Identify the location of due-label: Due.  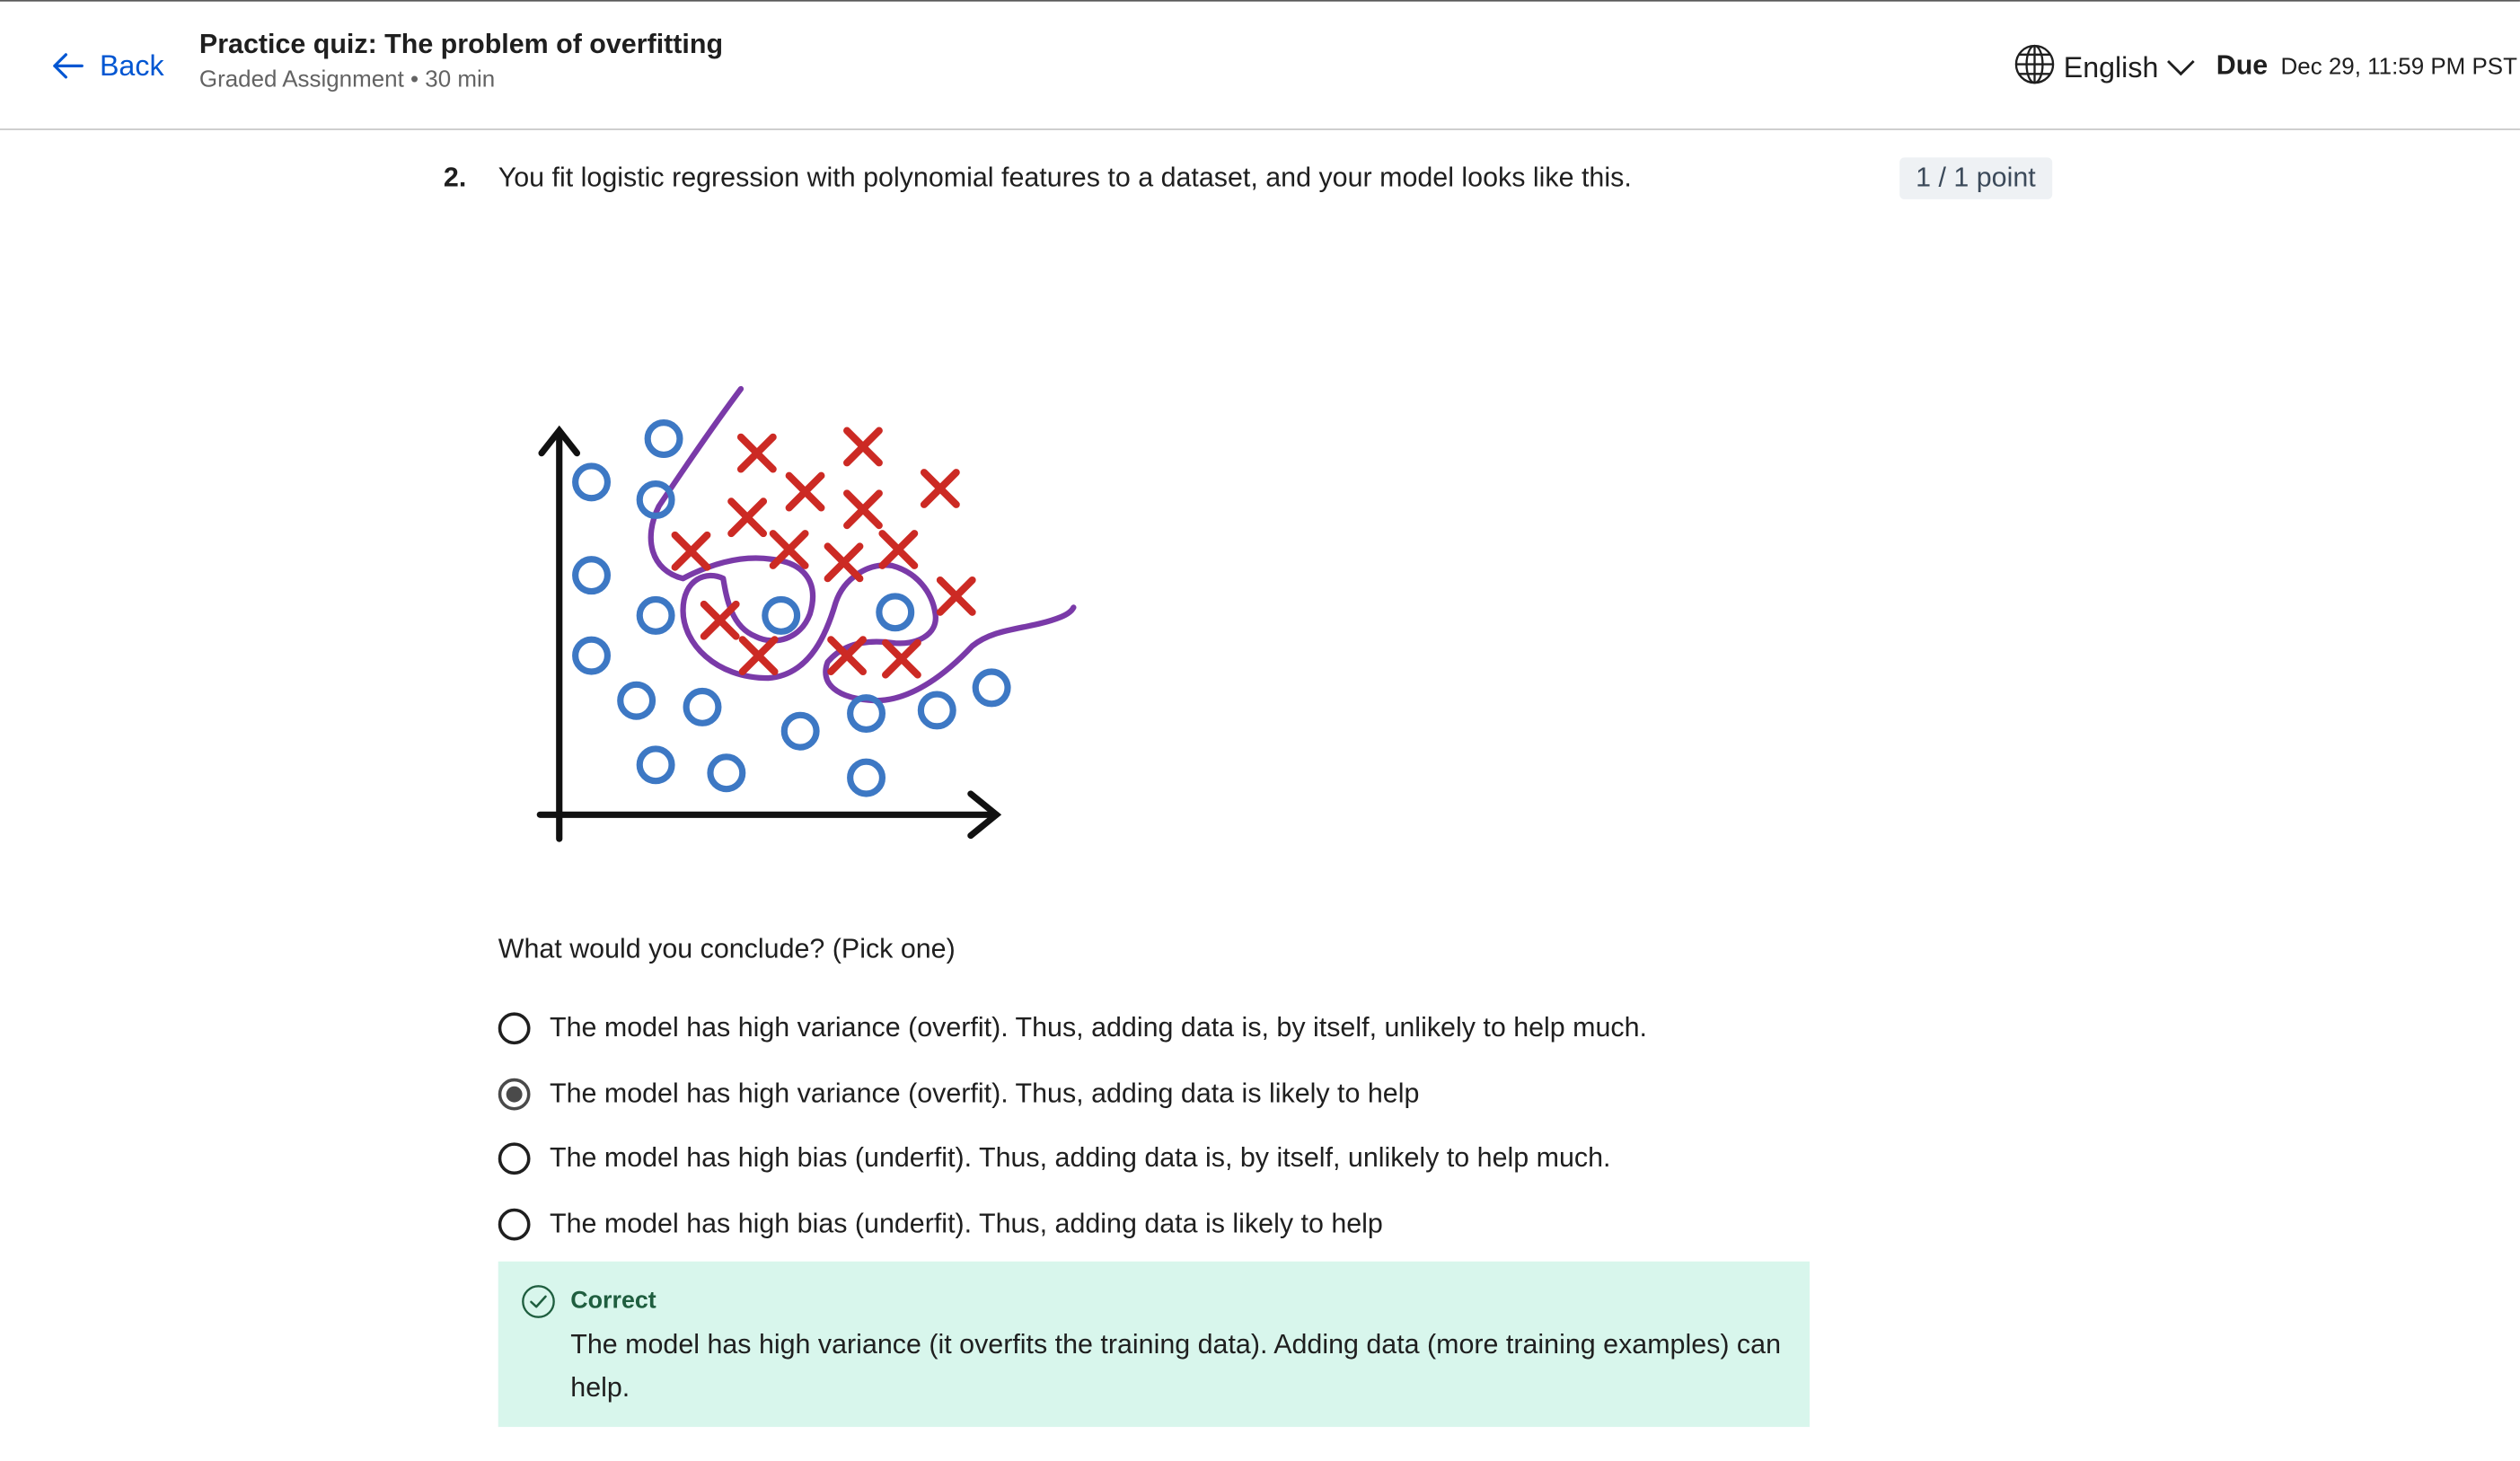
(2242, 65).